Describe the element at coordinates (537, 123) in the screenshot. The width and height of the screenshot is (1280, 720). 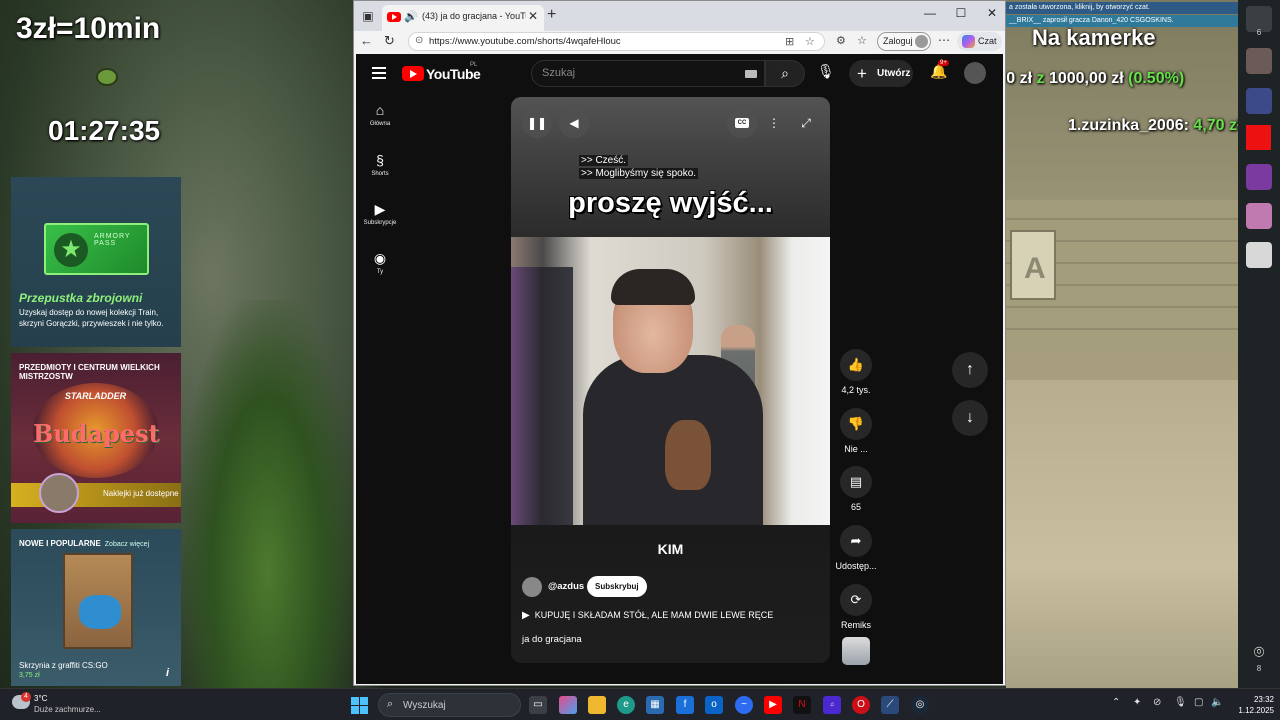
I see `pause-button: ❚❚` at that location.